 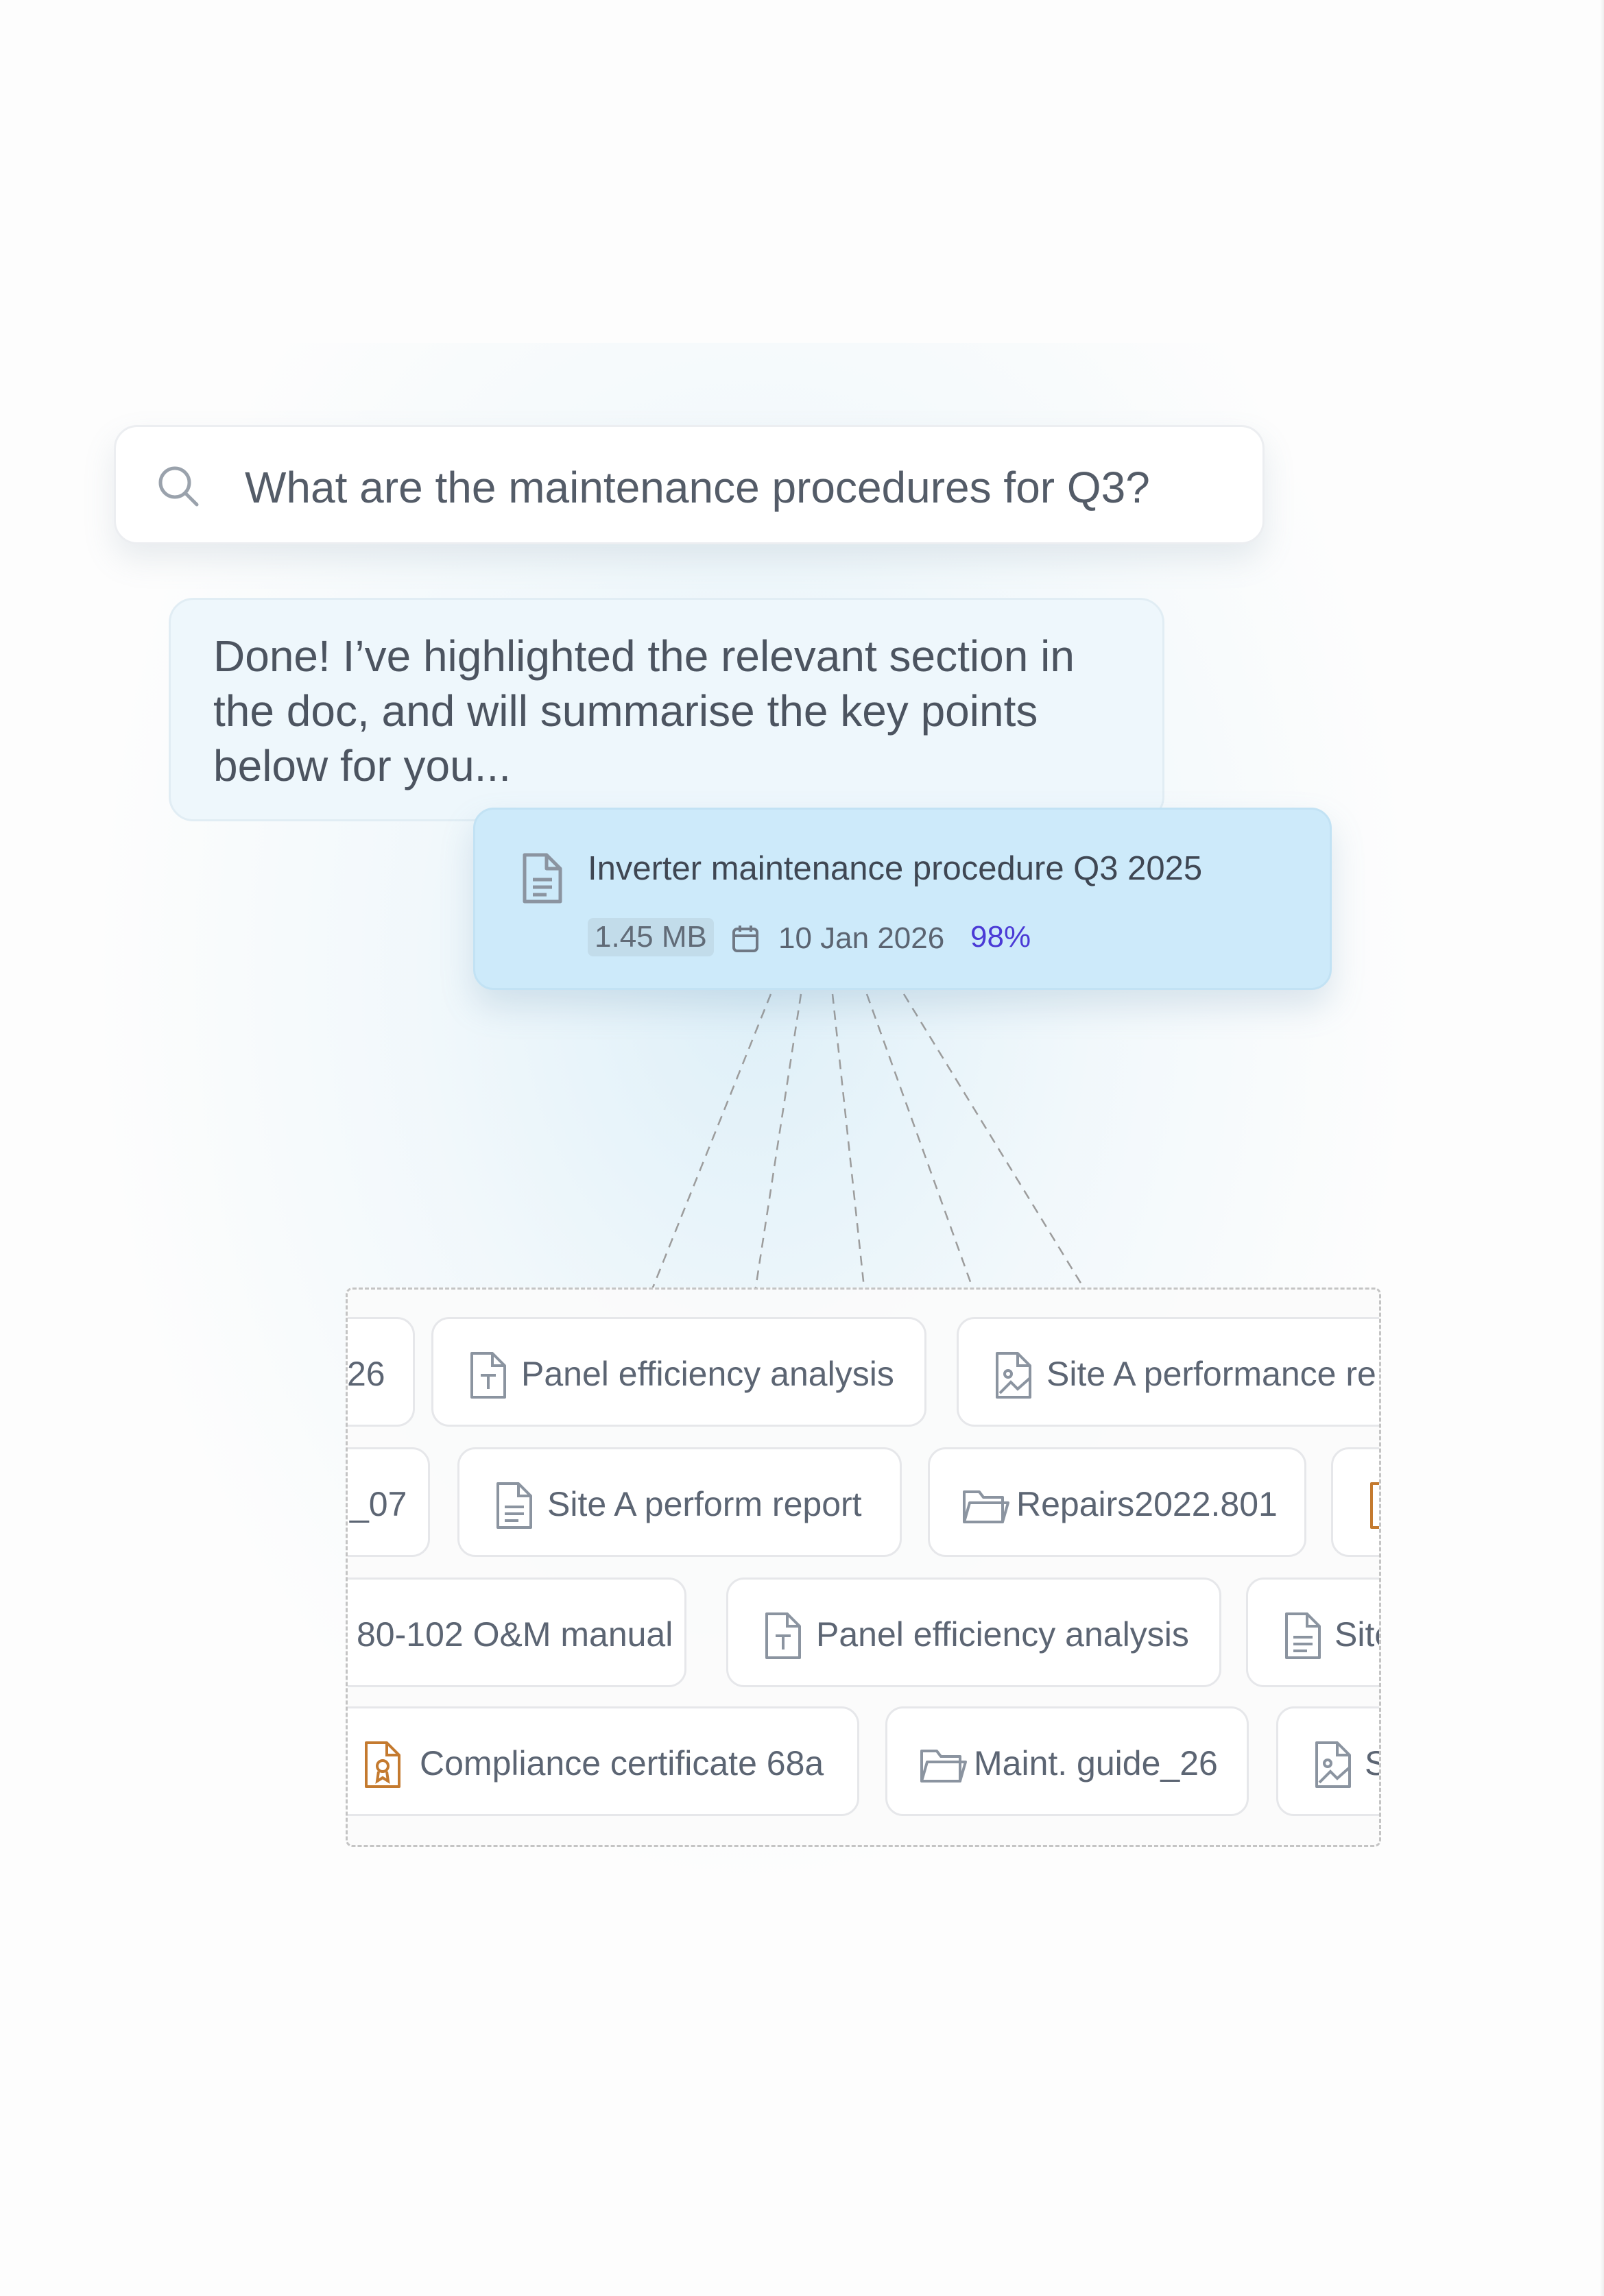 I want to click on file-chip: Maint. guide_26, so click(x=1067, y=1761).